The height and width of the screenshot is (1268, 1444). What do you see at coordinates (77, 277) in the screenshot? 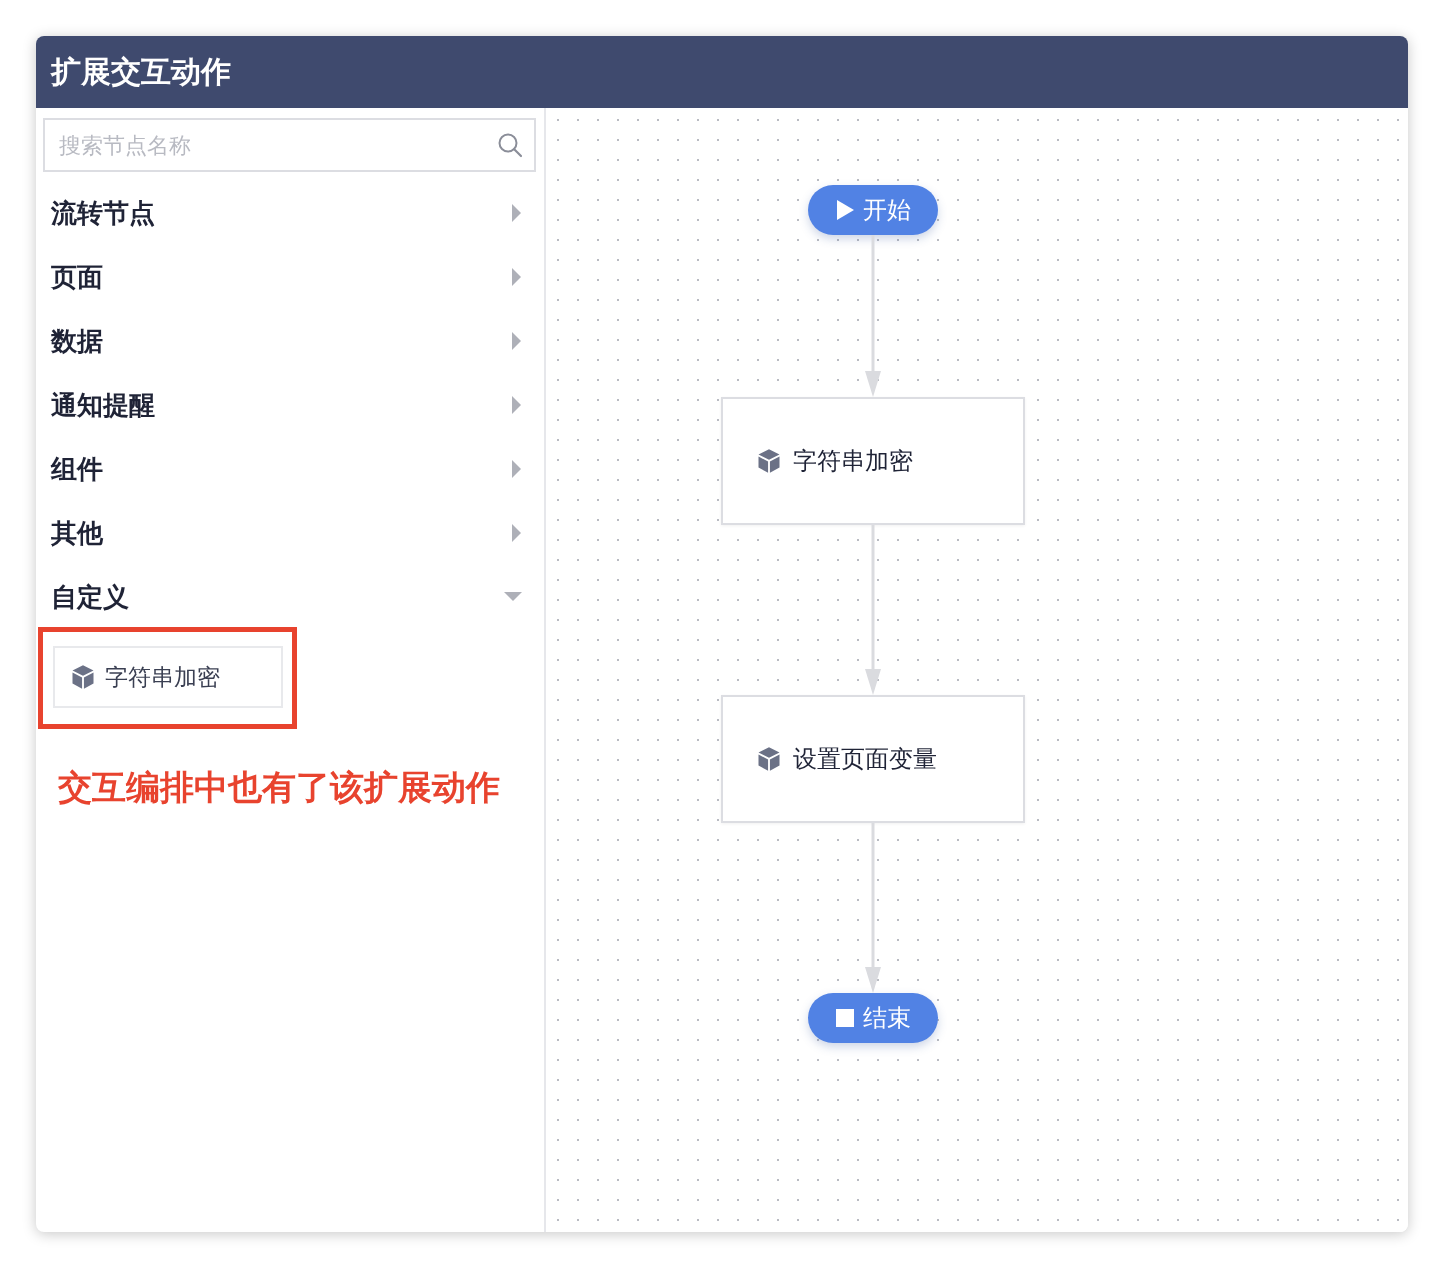
I see `category-item: 页面` at bounding box center [77, 277].